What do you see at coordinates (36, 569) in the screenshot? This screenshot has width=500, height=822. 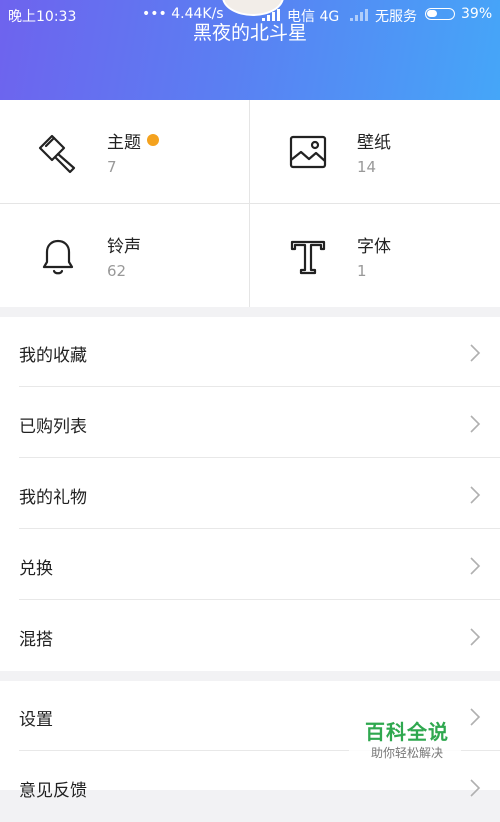 I see `menu-item-label: 兑换` at bounding box center [36, 569].